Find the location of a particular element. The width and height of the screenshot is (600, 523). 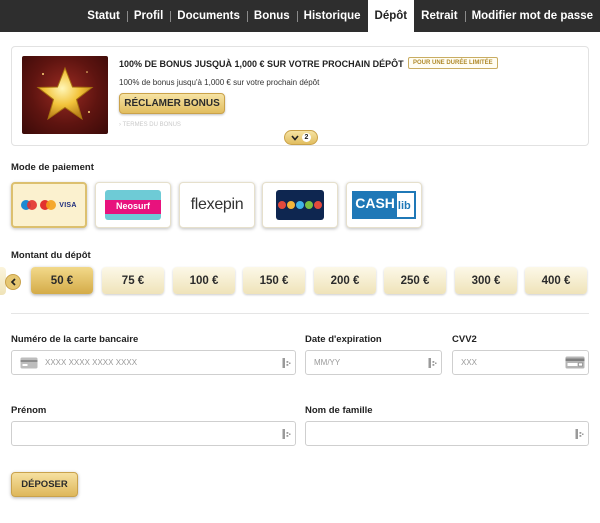

payment-method-cashlib: CASH lib is located at coordinates (384, 205).